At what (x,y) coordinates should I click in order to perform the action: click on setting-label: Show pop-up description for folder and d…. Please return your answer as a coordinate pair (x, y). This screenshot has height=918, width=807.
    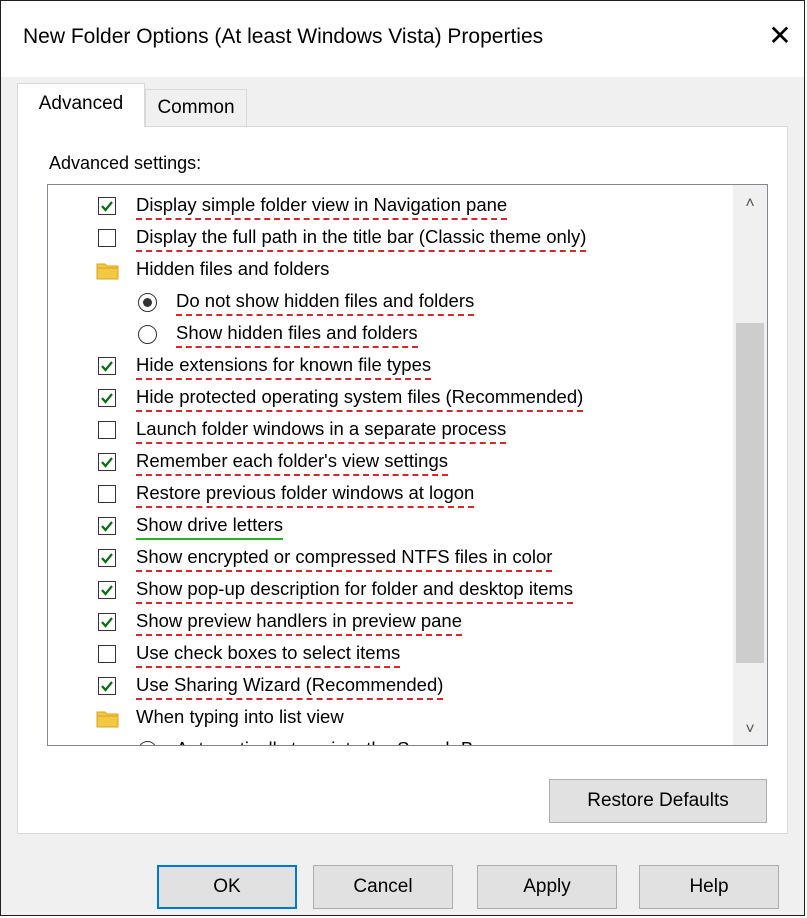
    Looking at the image, I should click on (355, 591).